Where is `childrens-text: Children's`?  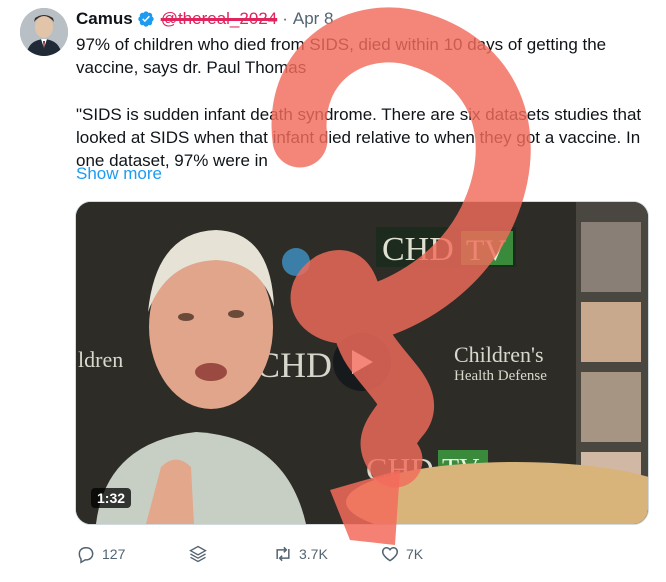
childrens-text: Children's is located at coordinates (499, 354).